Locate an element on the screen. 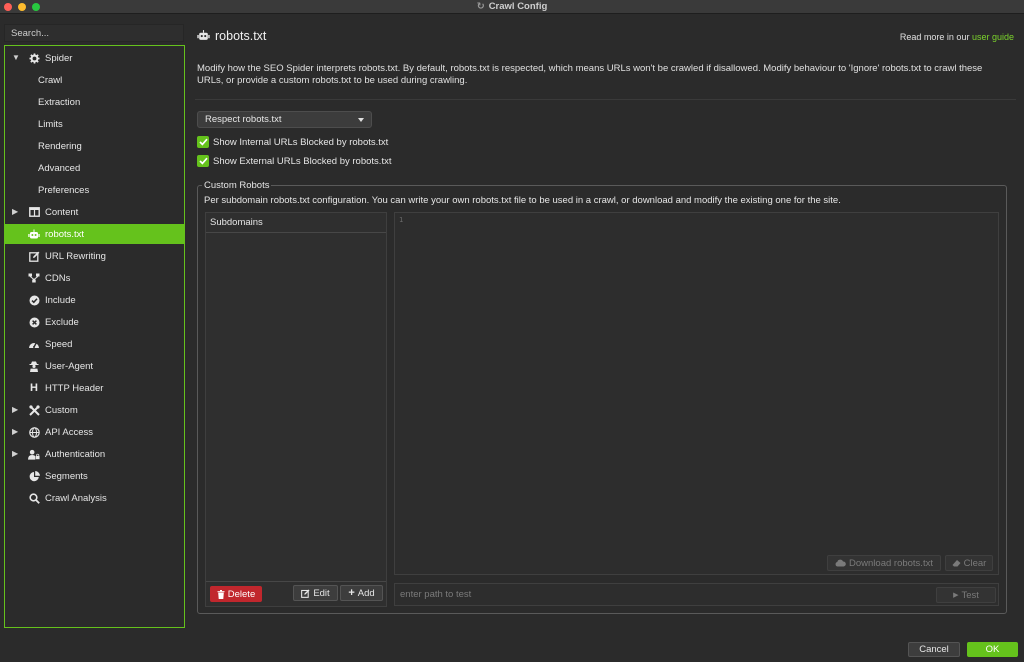 Image resolution: width=1024 pixels, height=662 pixels. chevron-down-icon is located at coordinates (361, 120).